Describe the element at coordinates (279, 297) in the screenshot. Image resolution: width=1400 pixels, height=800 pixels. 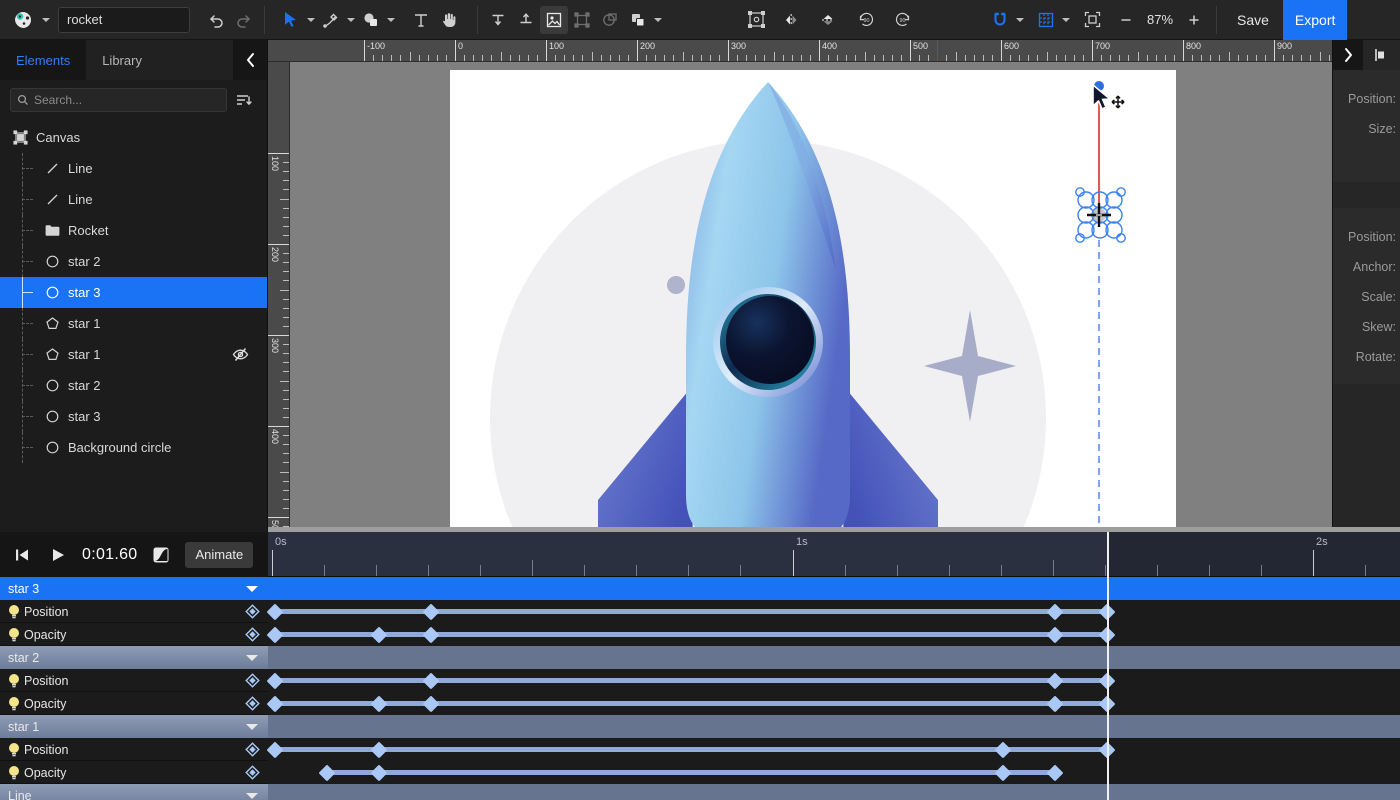
I see `vertical-ruler: 100 200 300 400 500` at that location.